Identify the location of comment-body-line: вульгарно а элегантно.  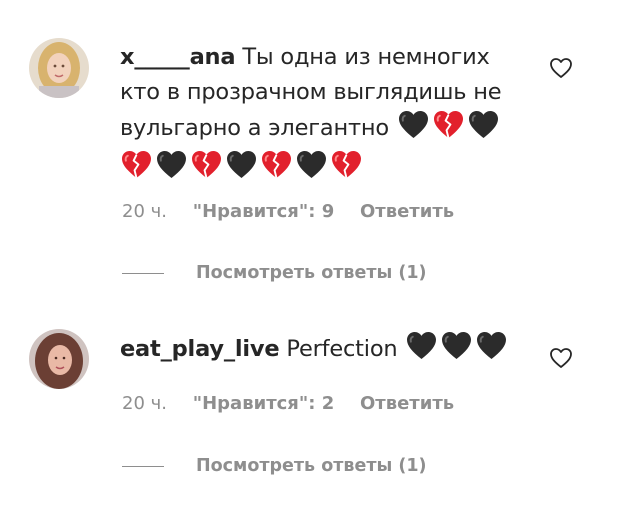
(254, 128).